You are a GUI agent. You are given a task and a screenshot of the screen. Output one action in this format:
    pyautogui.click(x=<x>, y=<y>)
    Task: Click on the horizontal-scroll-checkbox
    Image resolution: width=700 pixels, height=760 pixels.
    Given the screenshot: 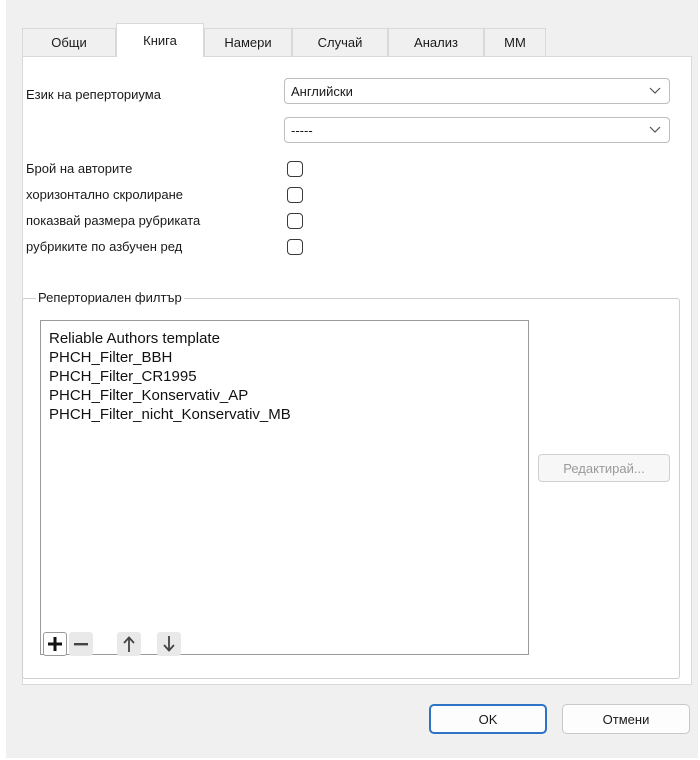 What is the action you would take?
    pyautogui.click(x=295, y=195)
    